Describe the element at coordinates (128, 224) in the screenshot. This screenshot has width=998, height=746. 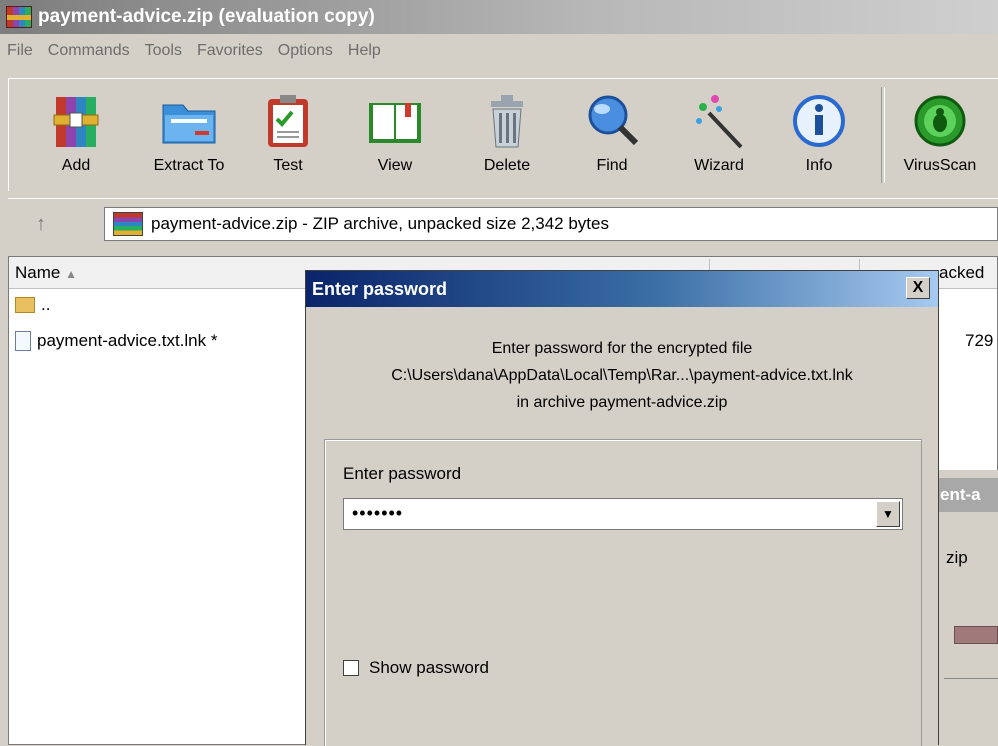
I see `archive-icon` at that location.